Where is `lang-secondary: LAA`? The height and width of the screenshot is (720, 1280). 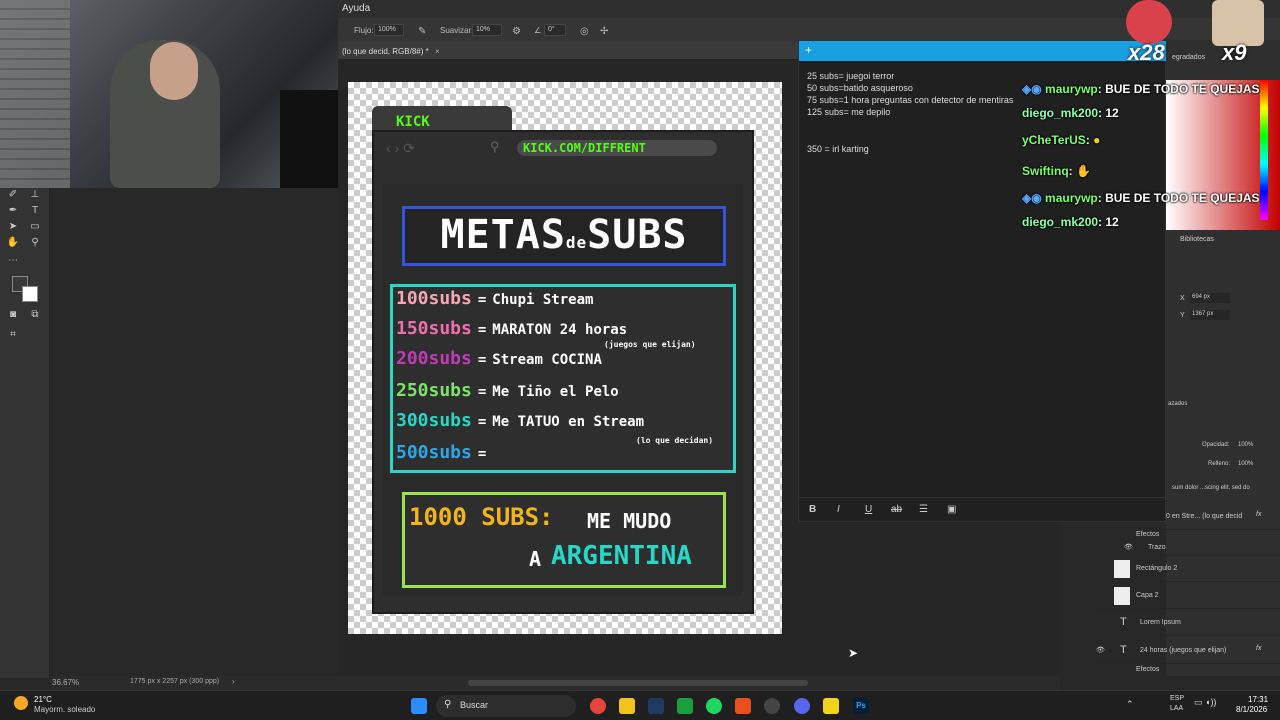 lang-secondary: LAA is located at coordinates (1176, 708).